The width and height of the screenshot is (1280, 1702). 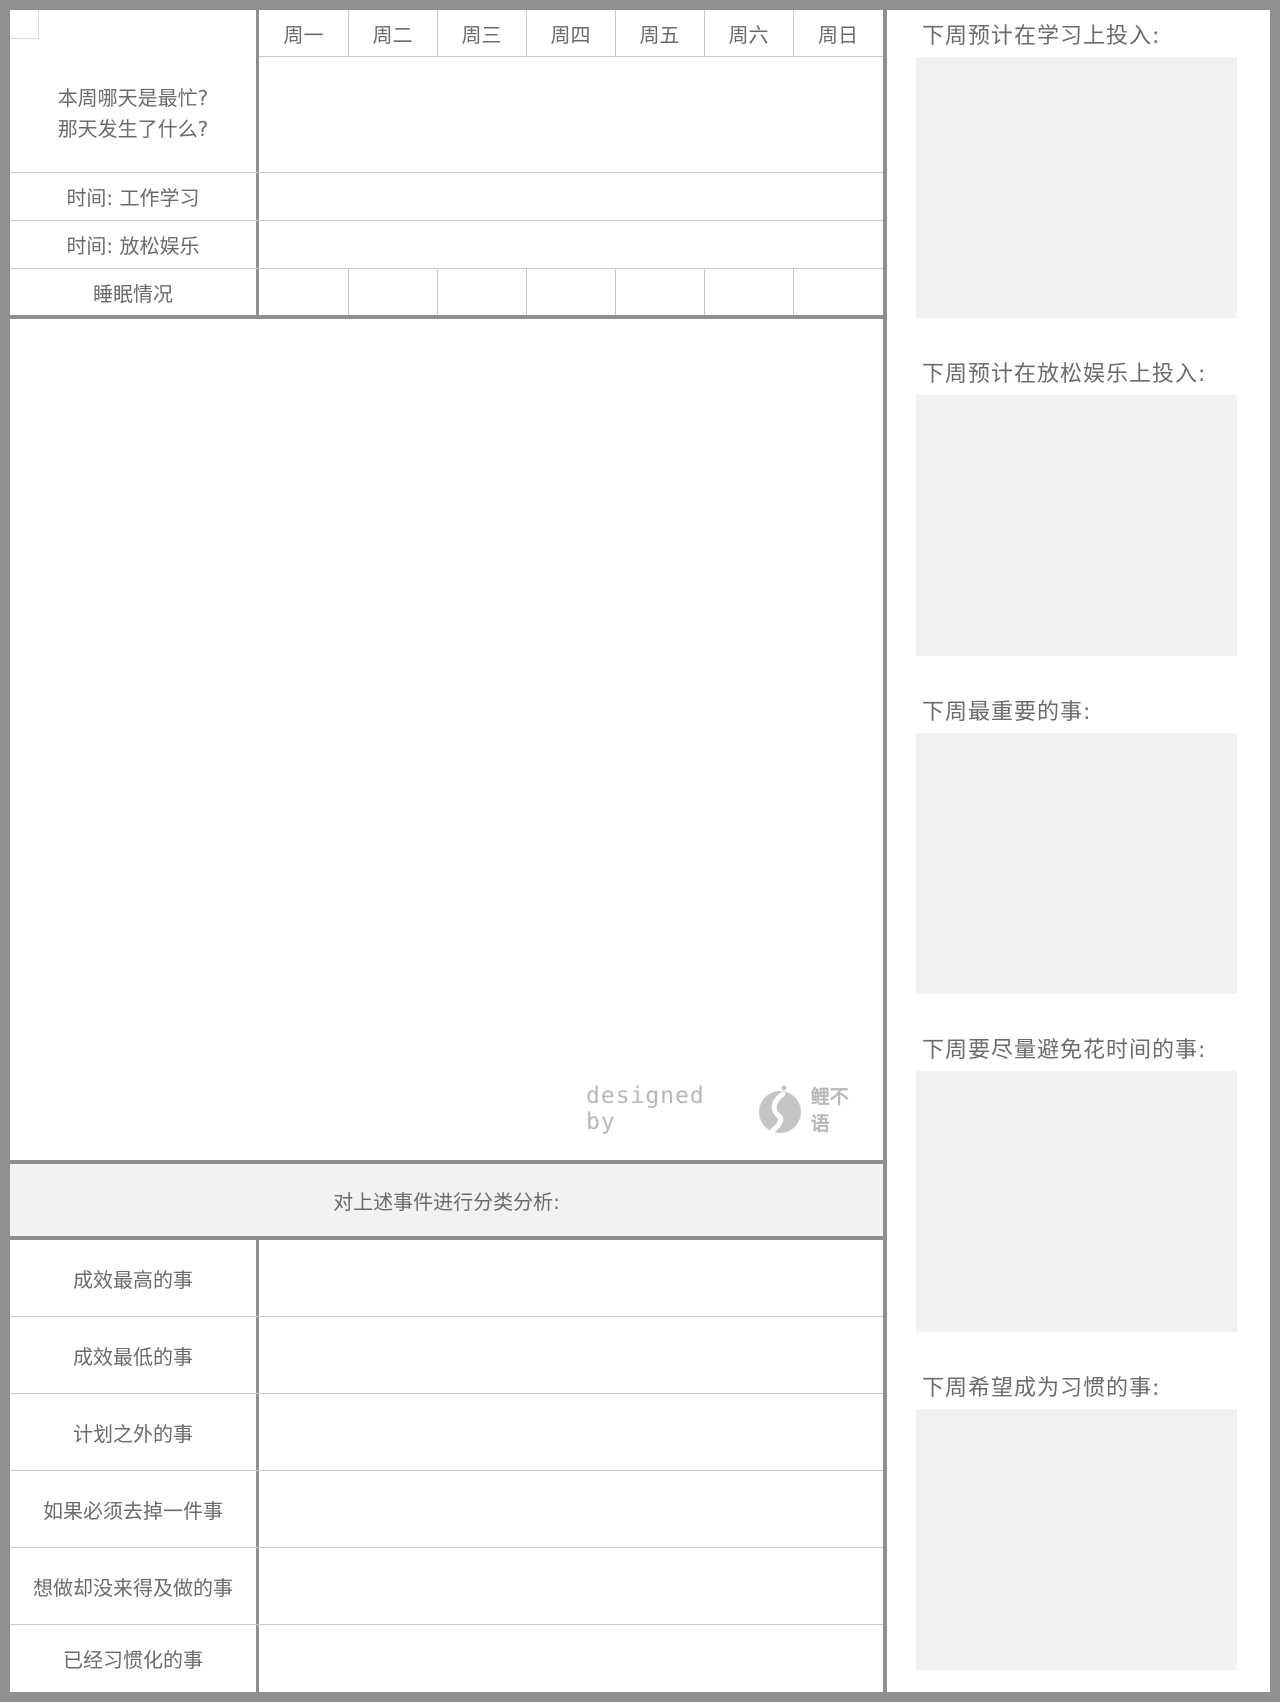 I want to click on day-fri: 周五, so click(x=659, y=34).